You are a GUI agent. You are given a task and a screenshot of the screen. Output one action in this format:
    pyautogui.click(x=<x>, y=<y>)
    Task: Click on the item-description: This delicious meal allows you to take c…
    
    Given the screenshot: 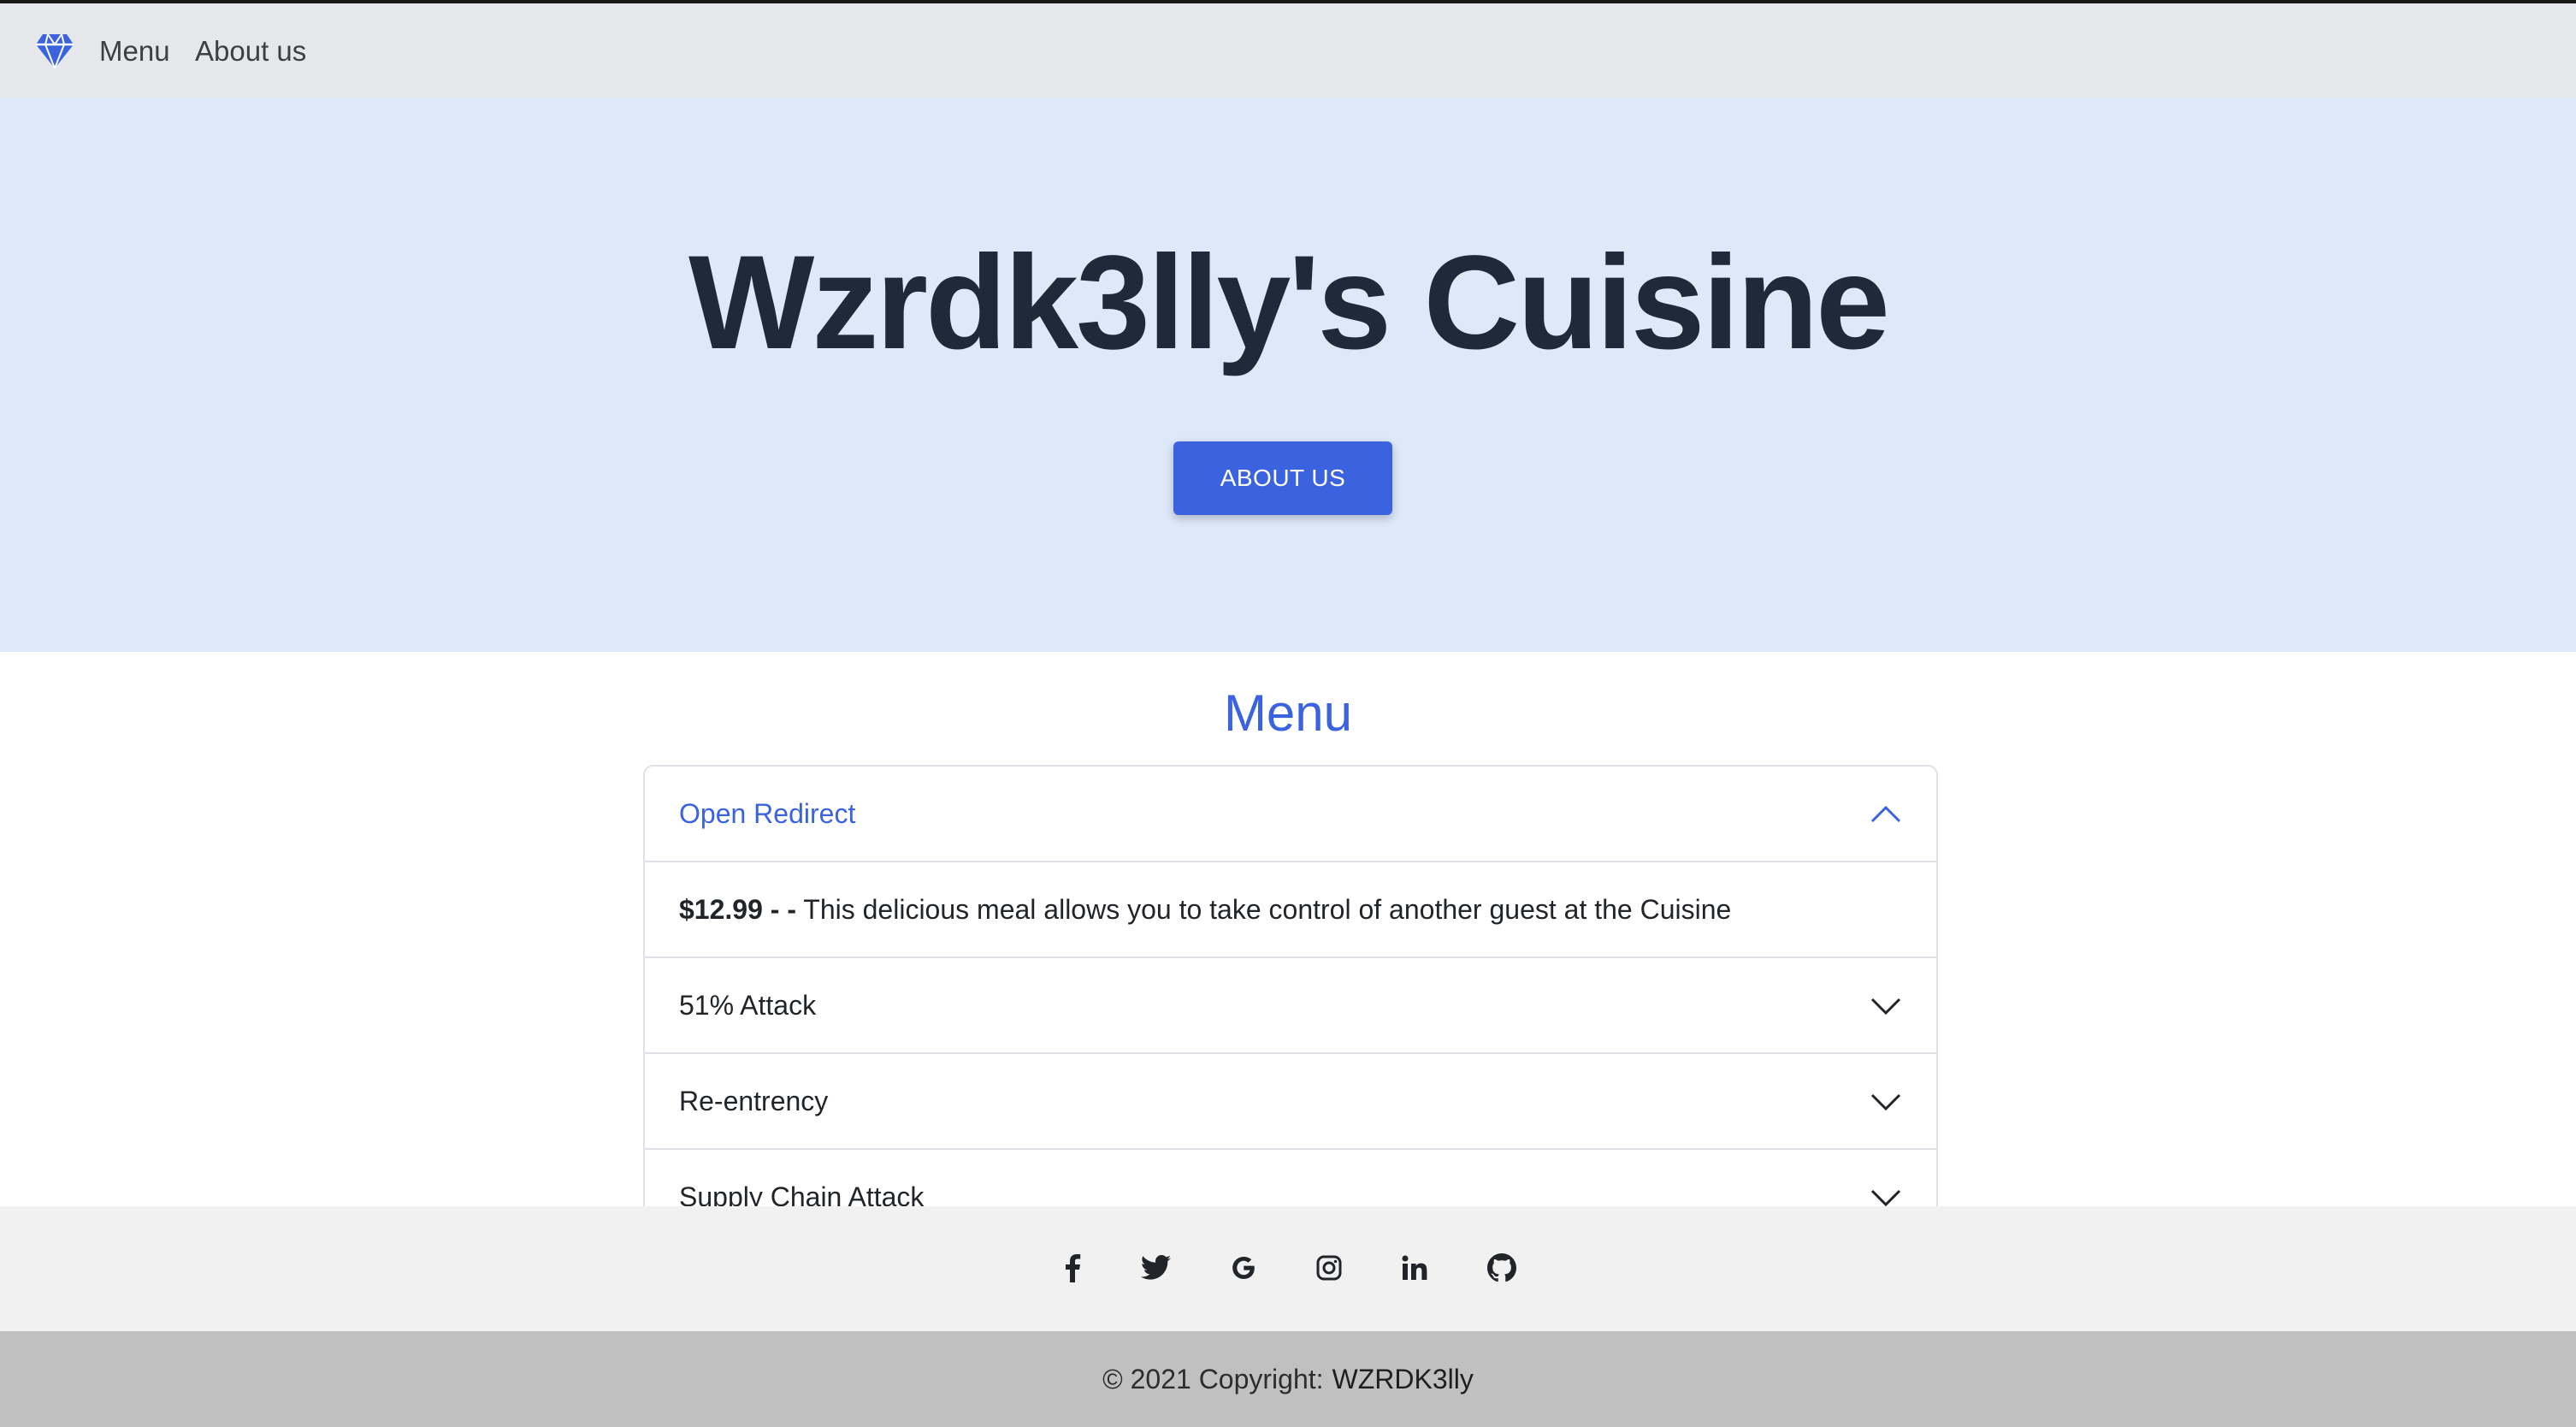 What is the action you would take?
    pyautogui.click(x=1267, y=909)
    